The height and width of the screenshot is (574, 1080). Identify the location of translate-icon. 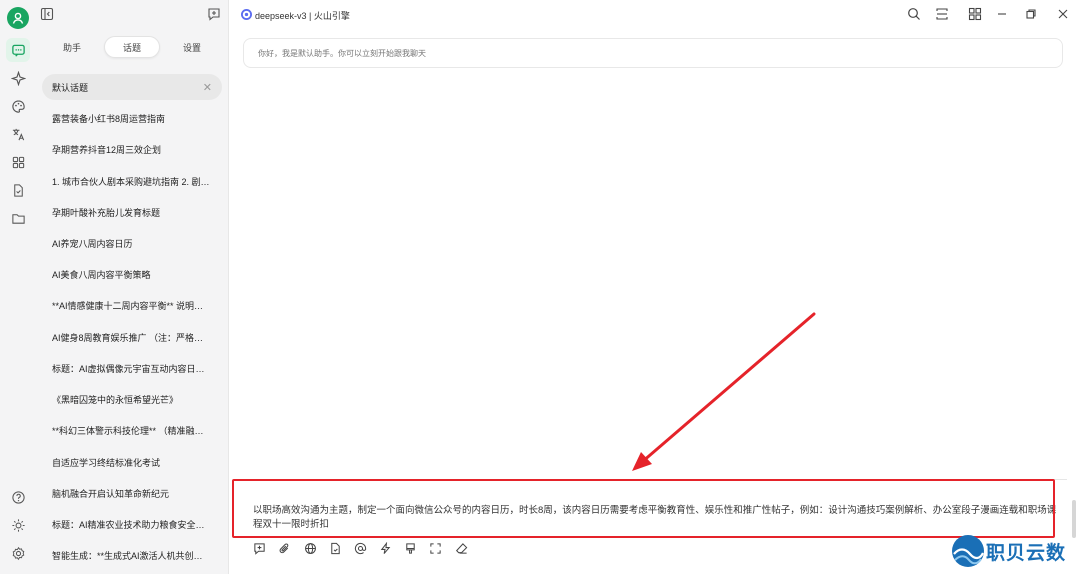
(18, 134).